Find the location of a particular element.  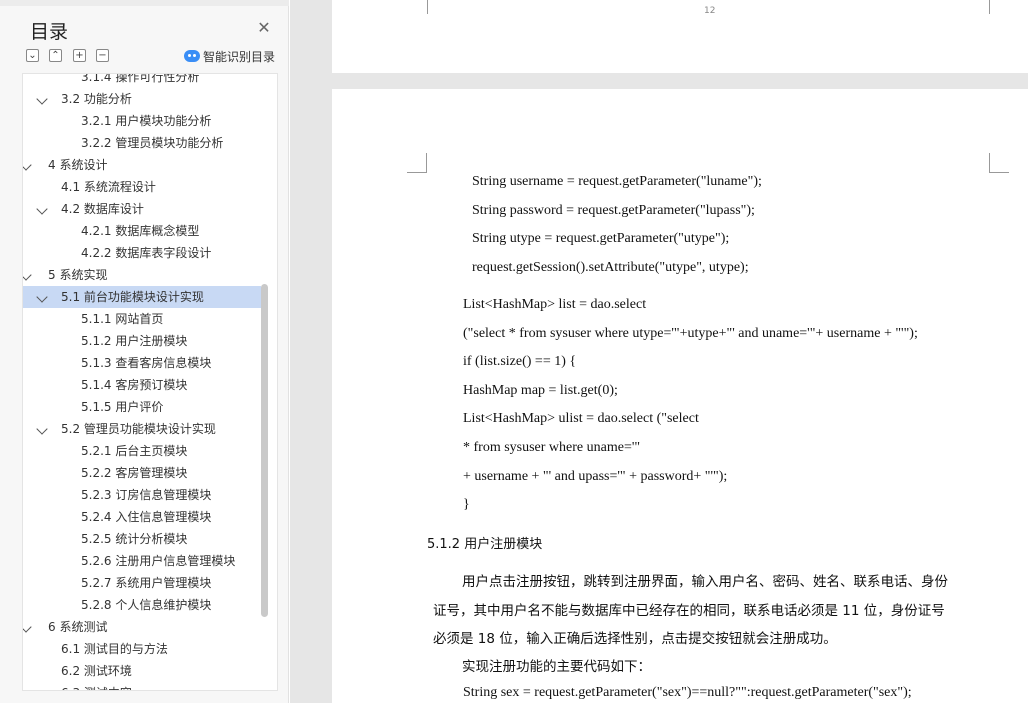

toc-item: 5.2.6 注册用户信息管理模块 is located at coordinates (142, 561).